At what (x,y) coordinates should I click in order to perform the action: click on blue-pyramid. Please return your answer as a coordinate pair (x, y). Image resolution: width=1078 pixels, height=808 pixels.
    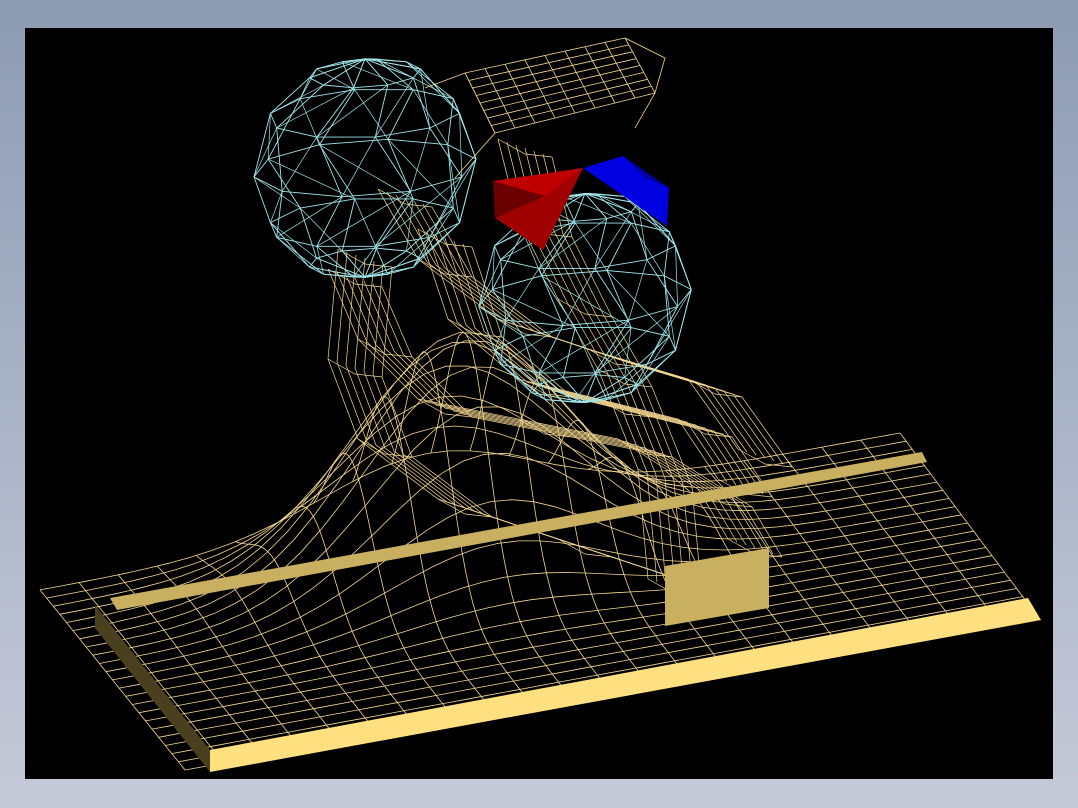
    Looking at the image, I should click on (626, 191).